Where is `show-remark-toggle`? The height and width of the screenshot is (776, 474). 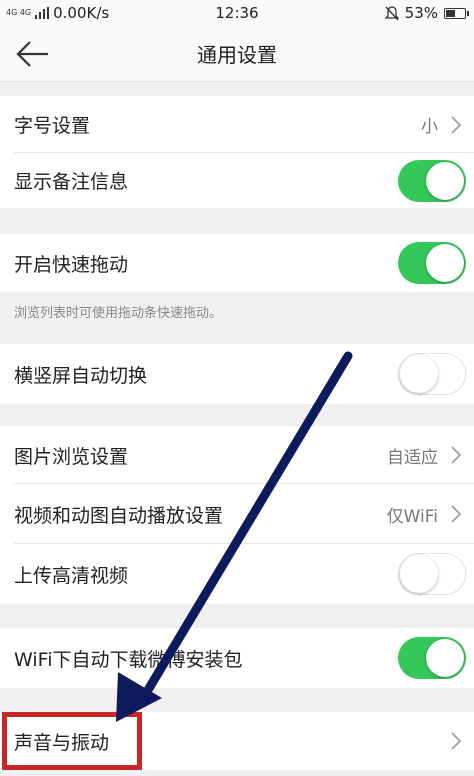
show-remark-toggle is located at coordinates (432, 180).